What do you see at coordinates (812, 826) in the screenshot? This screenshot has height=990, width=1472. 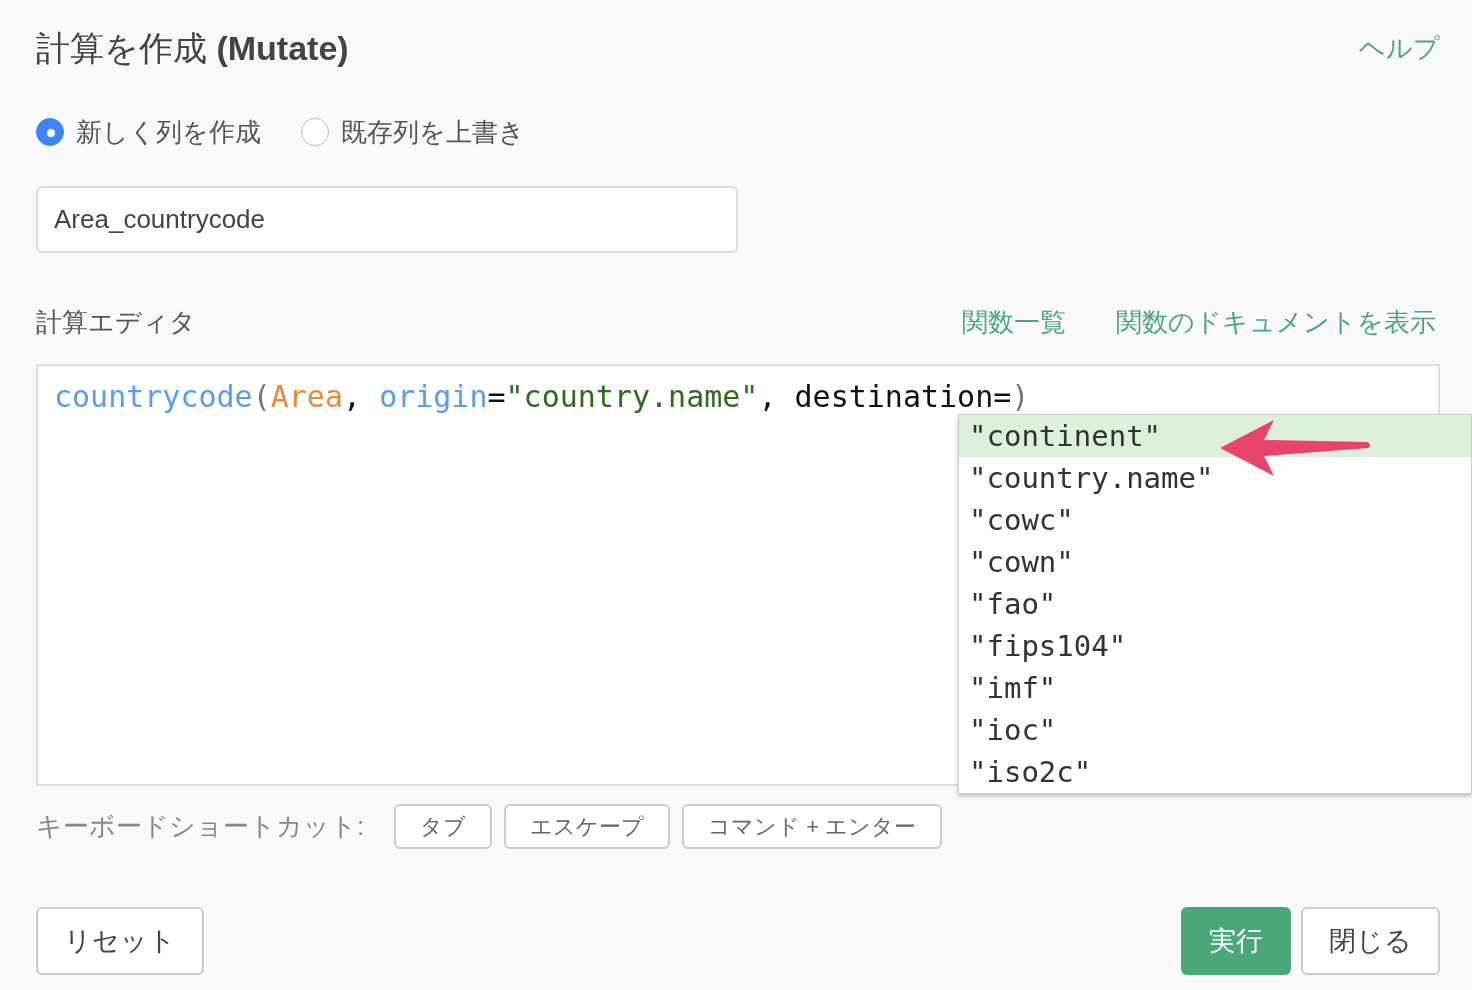 I see `shortcut-key: コマンド + エンター` at bounding box center [812, 826].